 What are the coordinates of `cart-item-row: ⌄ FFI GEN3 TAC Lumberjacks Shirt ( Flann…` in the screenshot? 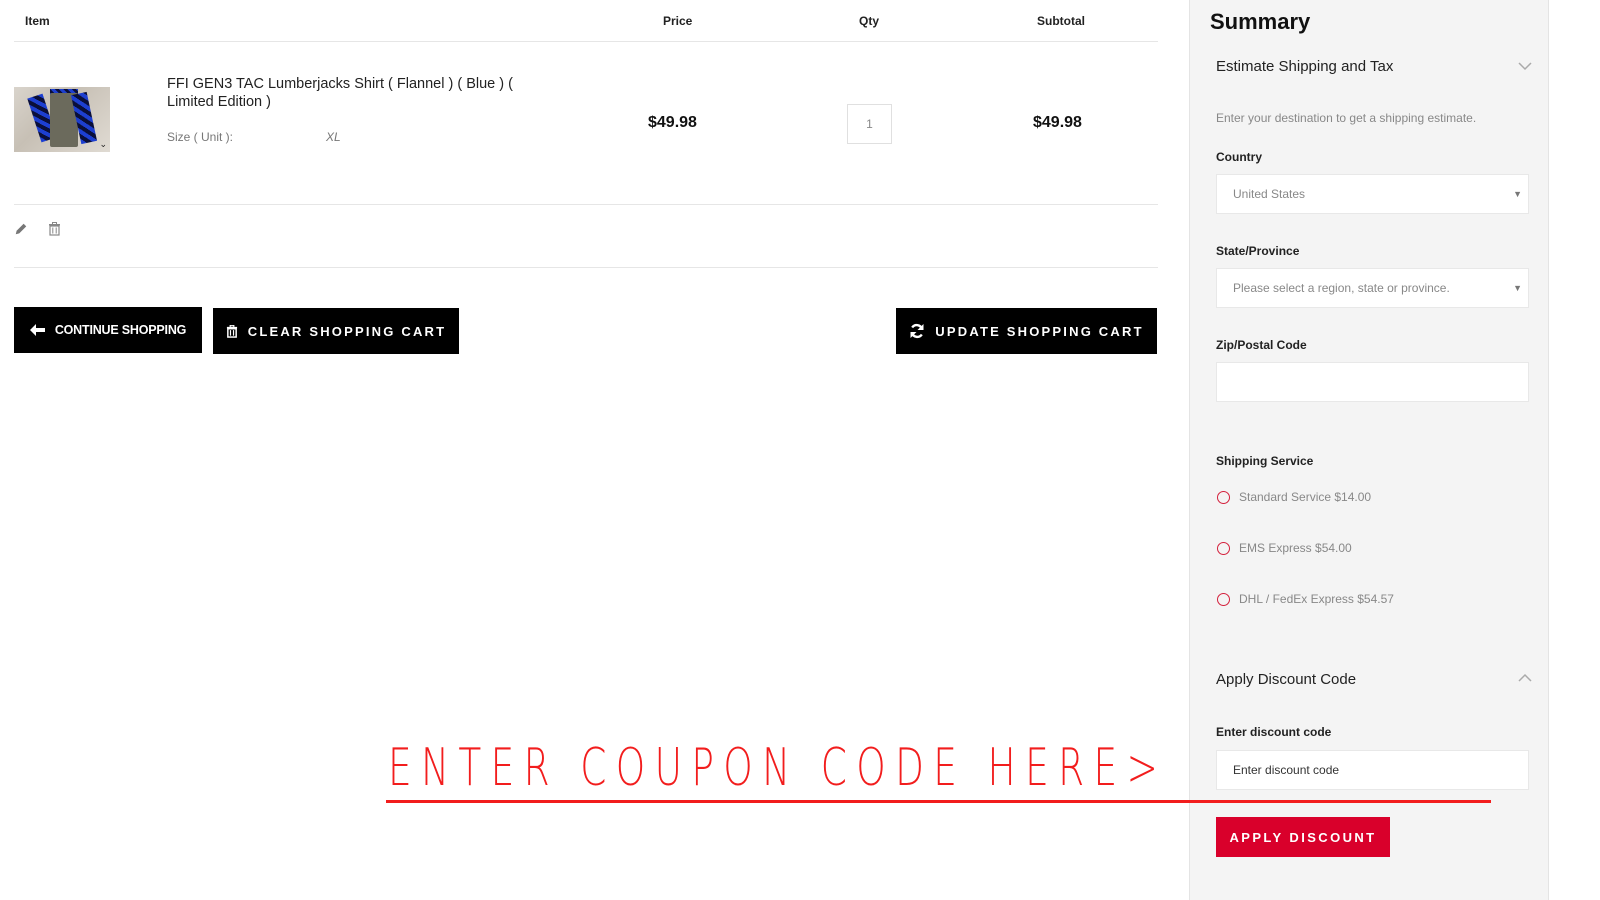 It's located at (586, 123).